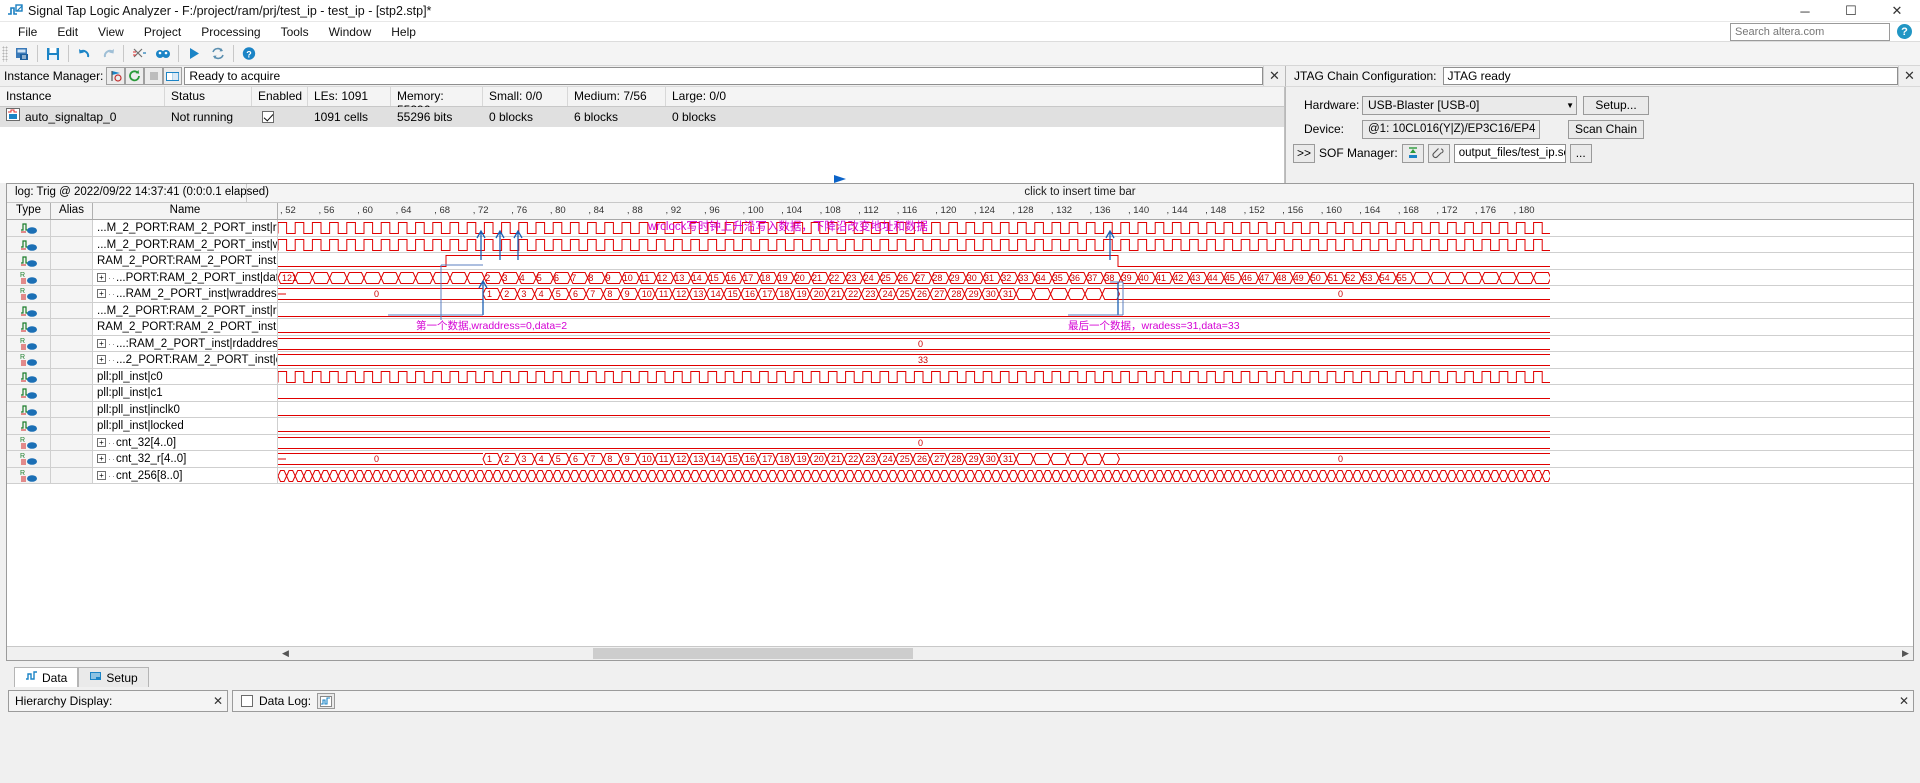 The image size is (1920, 783). I want to click on scroll-thumb, so click(753, 653).